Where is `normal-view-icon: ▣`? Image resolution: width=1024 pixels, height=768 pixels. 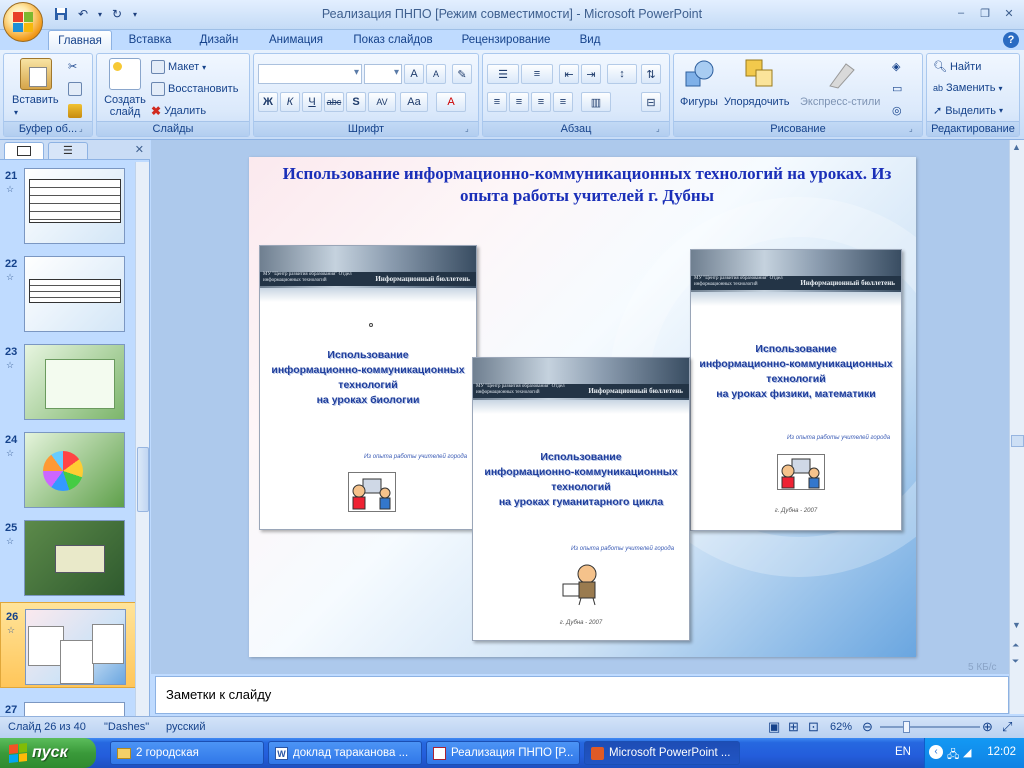
normal-view-icon: ▣ is located at coordinates (774, 727).